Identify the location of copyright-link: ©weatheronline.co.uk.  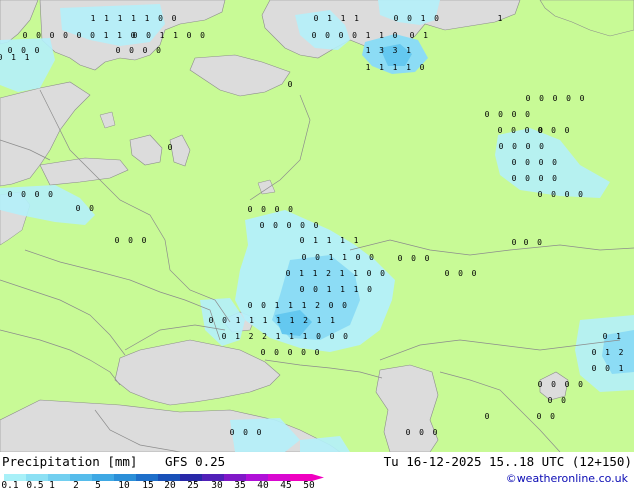
(567, 479).